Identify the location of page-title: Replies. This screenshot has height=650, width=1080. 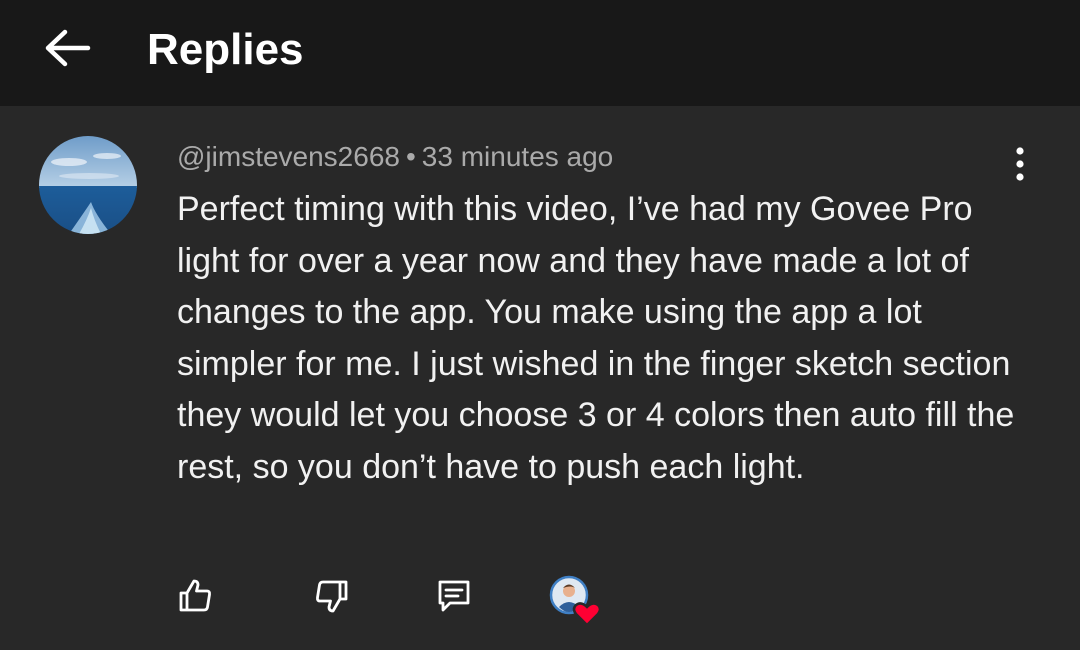
(225, 49).